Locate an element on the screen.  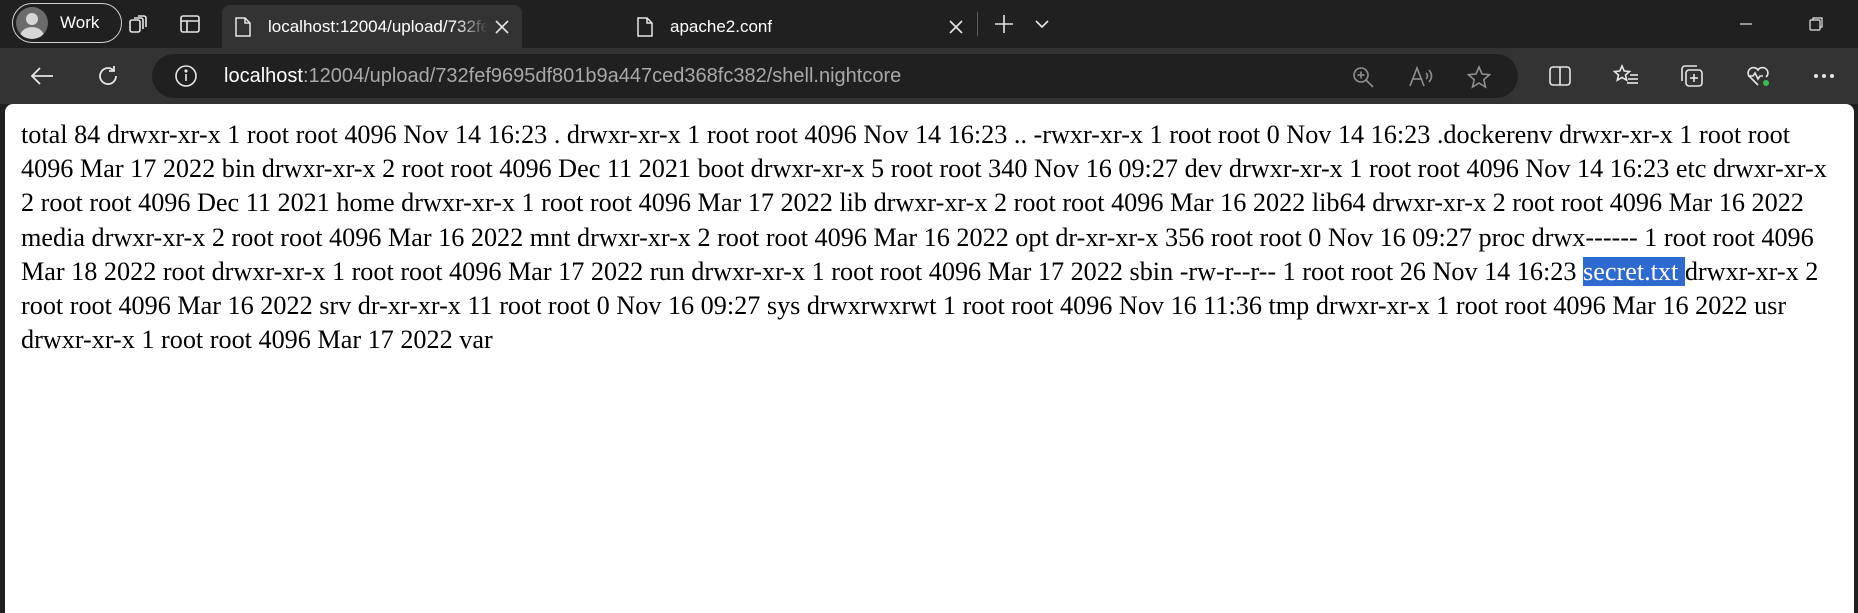
site-info-icon is located at coordinates (186, 78).